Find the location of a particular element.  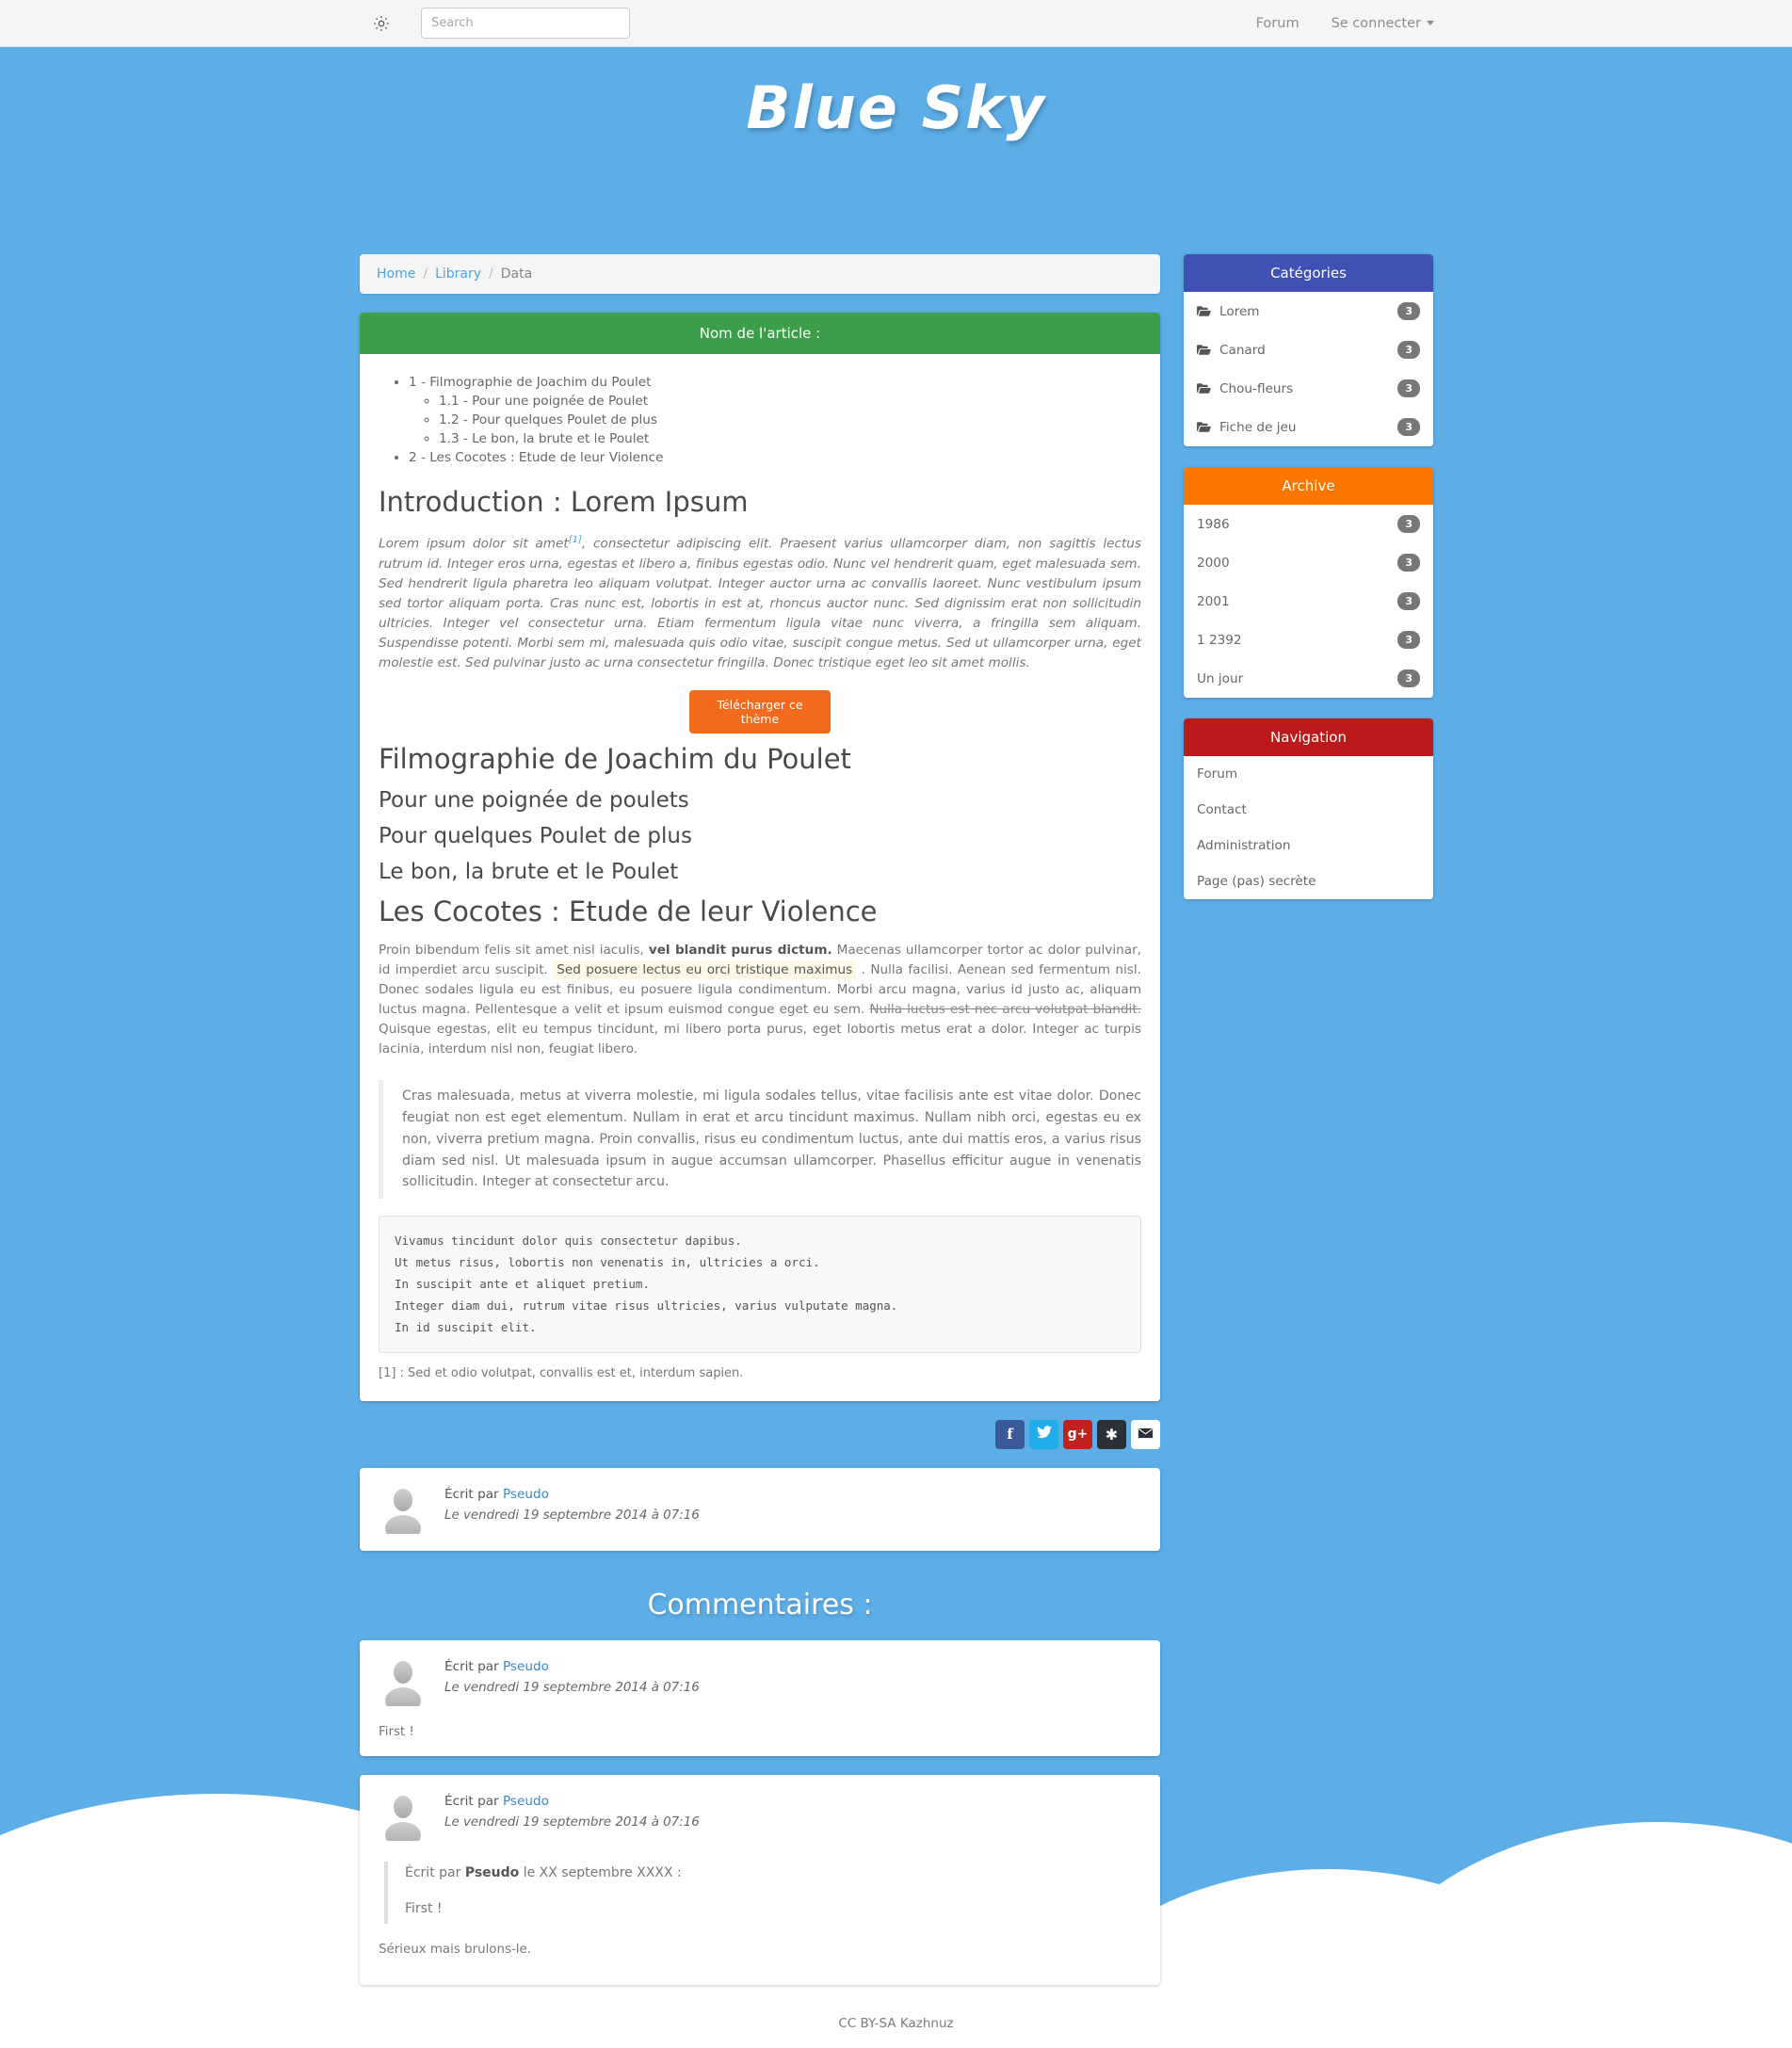

top-navbar: Forum Se connecter is located at coordinates (896, 23).